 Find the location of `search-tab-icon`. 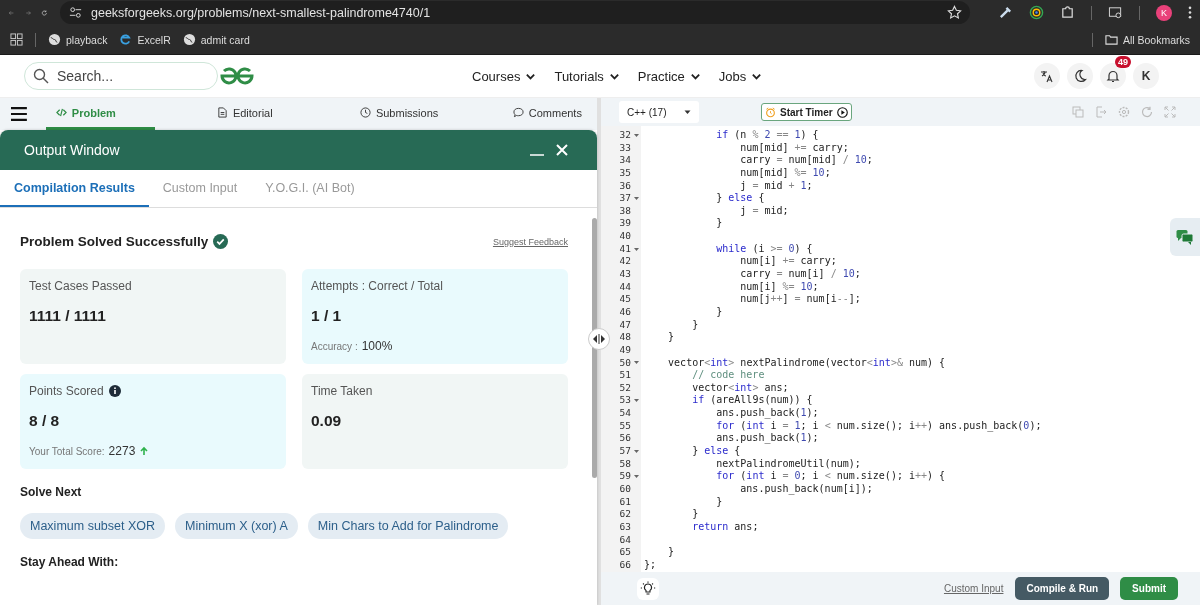

search-tab-icon is located at coordinates (1115, 12).